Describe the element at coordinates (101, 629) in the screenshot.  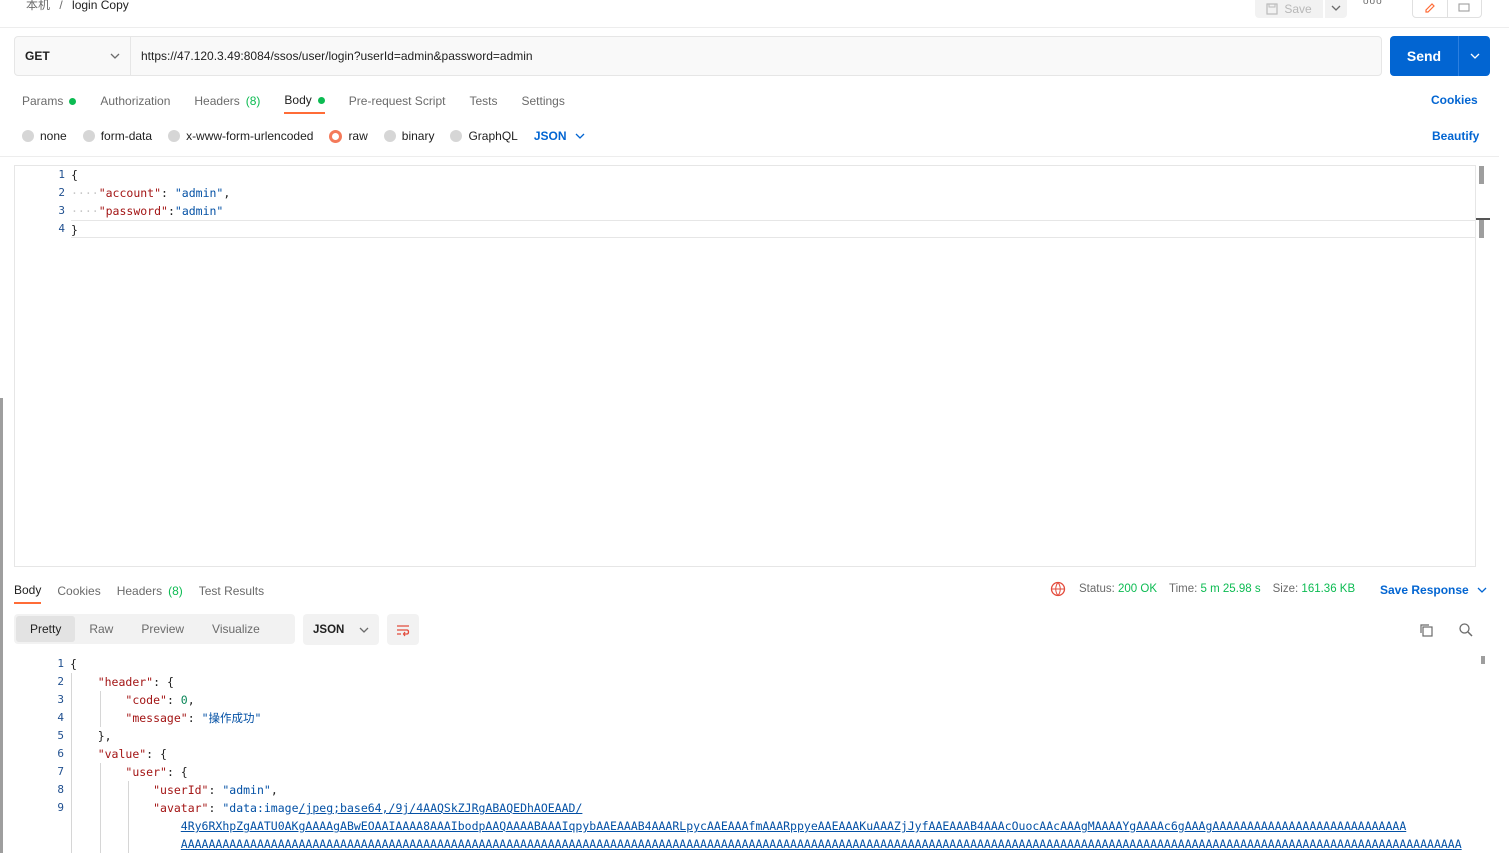
I see `view-raw-button: Raw` at that location.